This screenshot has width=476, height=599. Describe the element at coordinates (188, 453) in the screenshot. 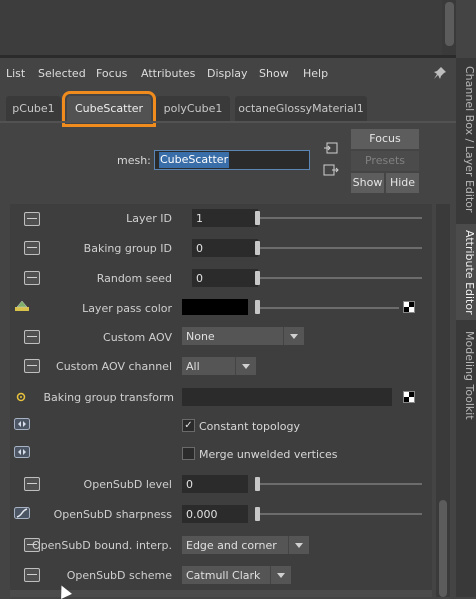

I see `merge-unwelded-checkbox` at that location.